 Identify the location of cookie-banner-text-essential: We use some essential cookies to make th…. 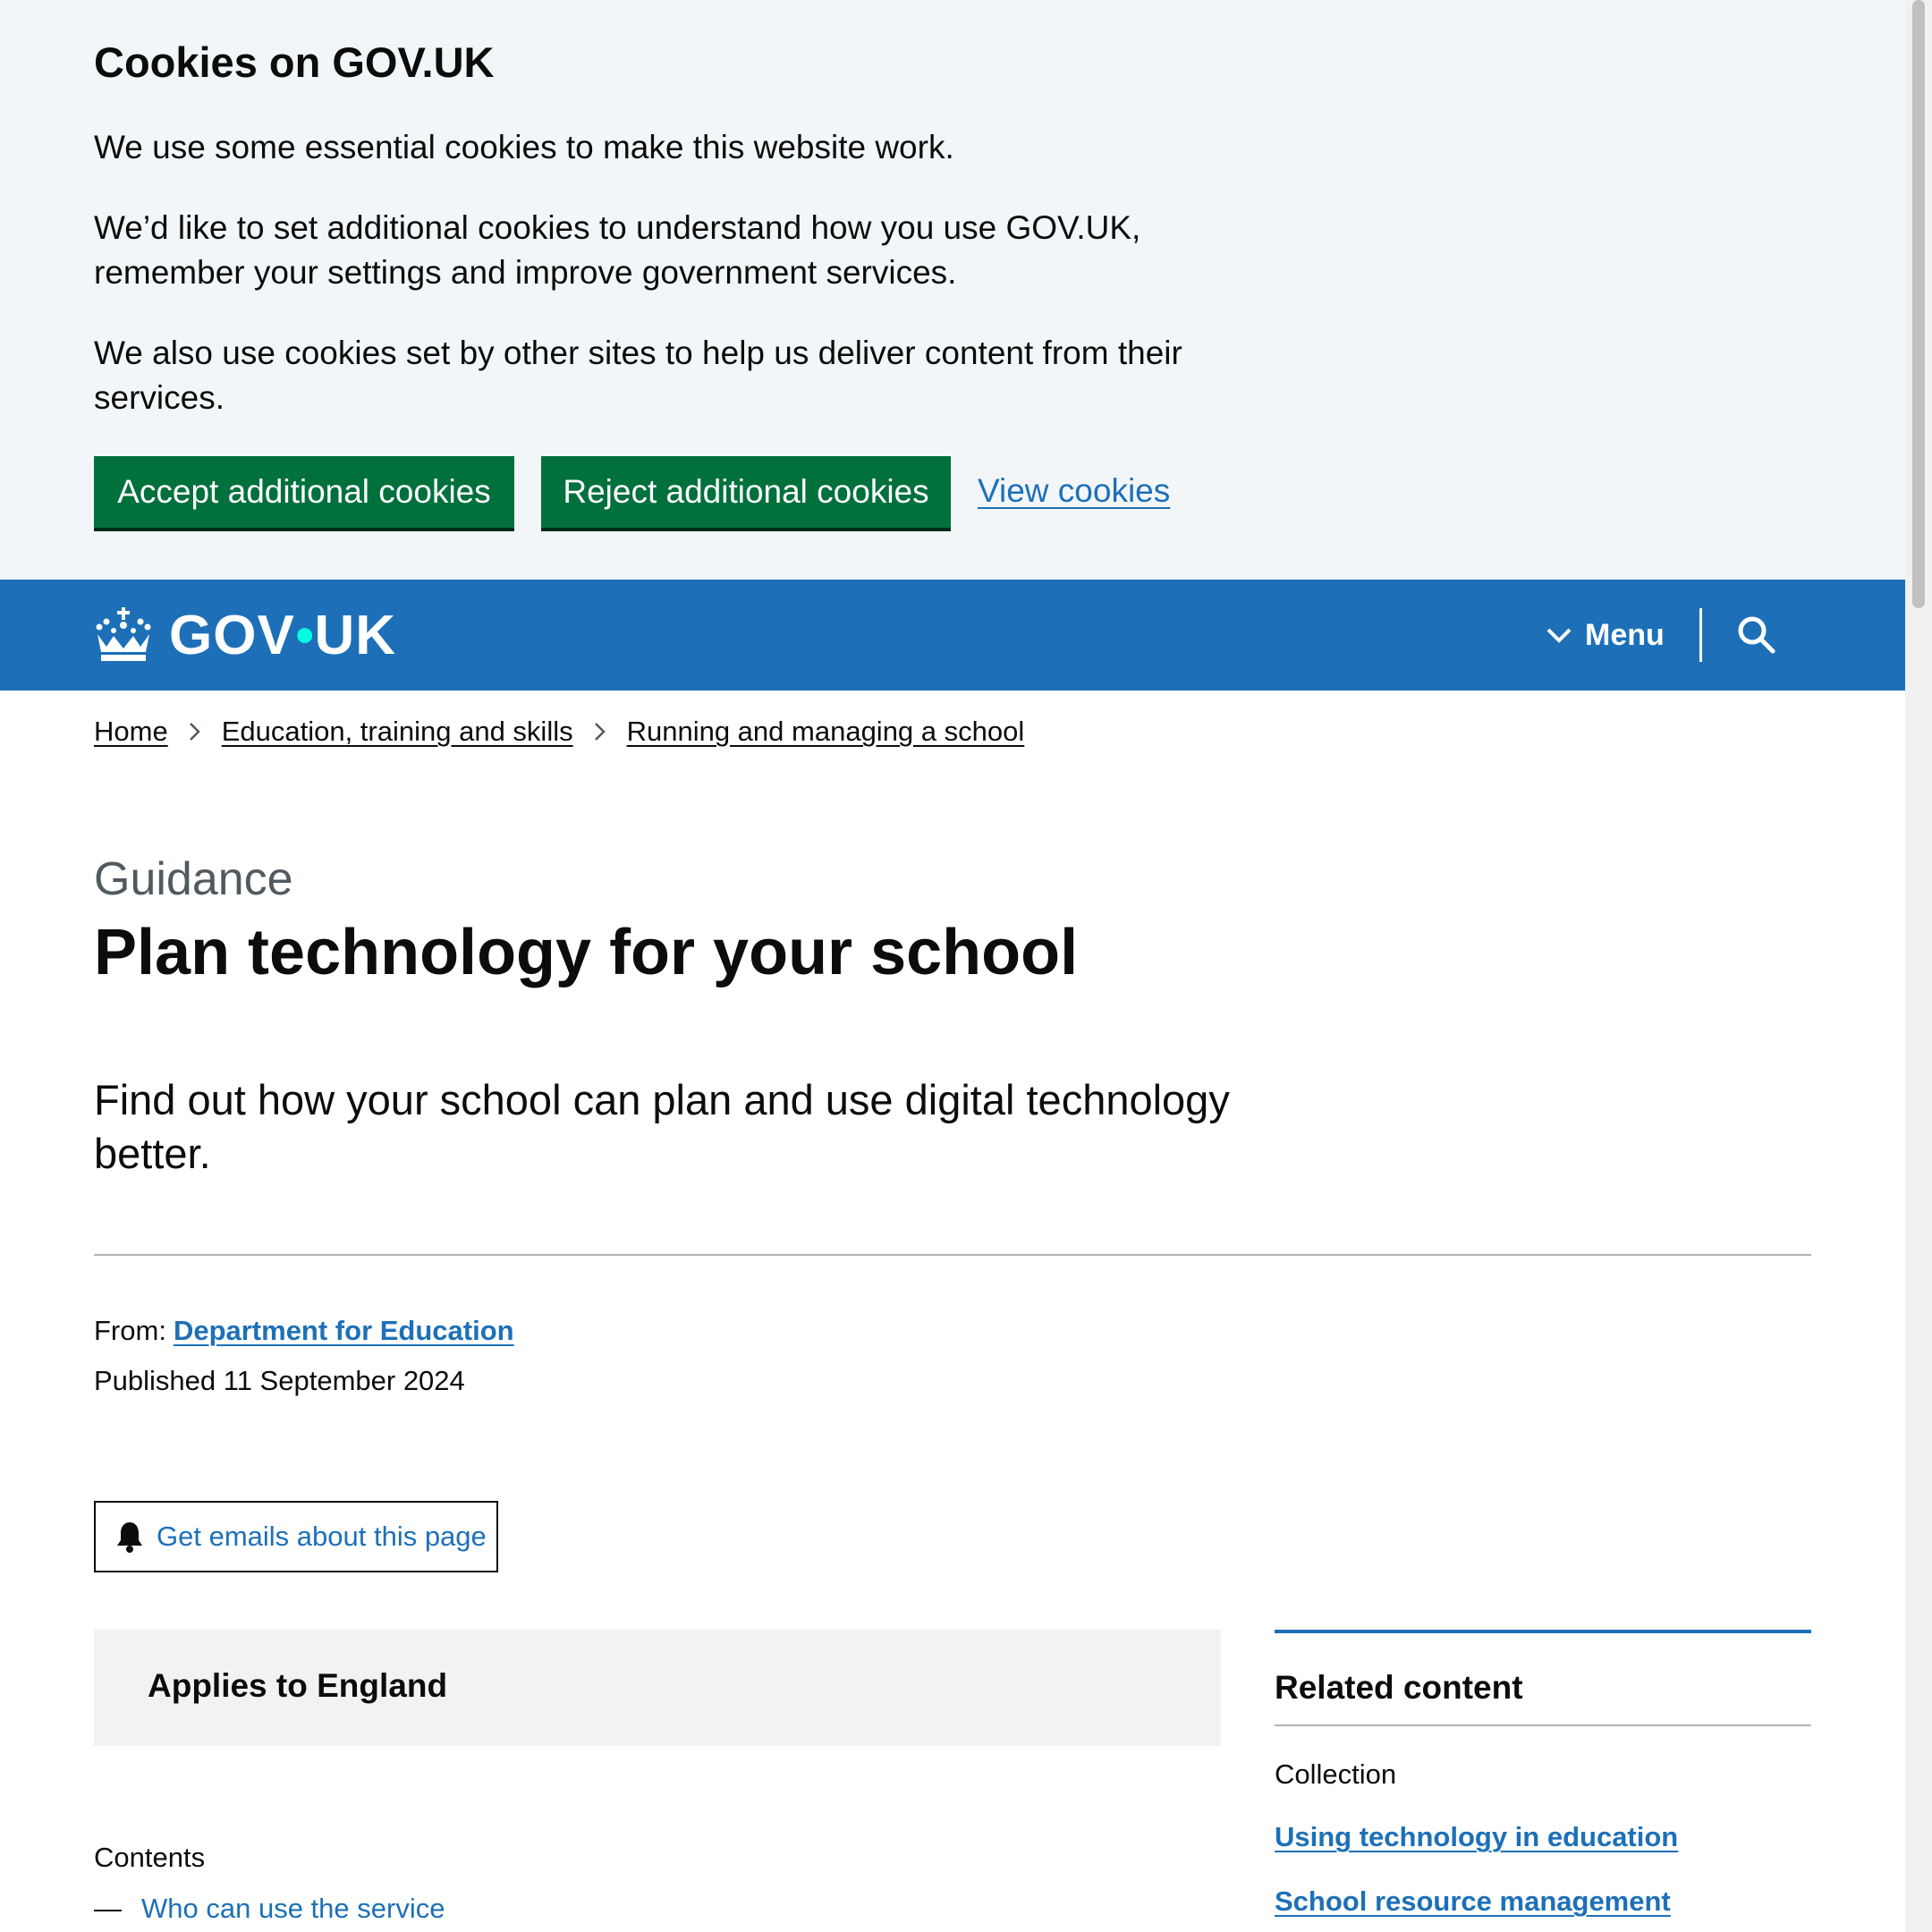
(524, 147).